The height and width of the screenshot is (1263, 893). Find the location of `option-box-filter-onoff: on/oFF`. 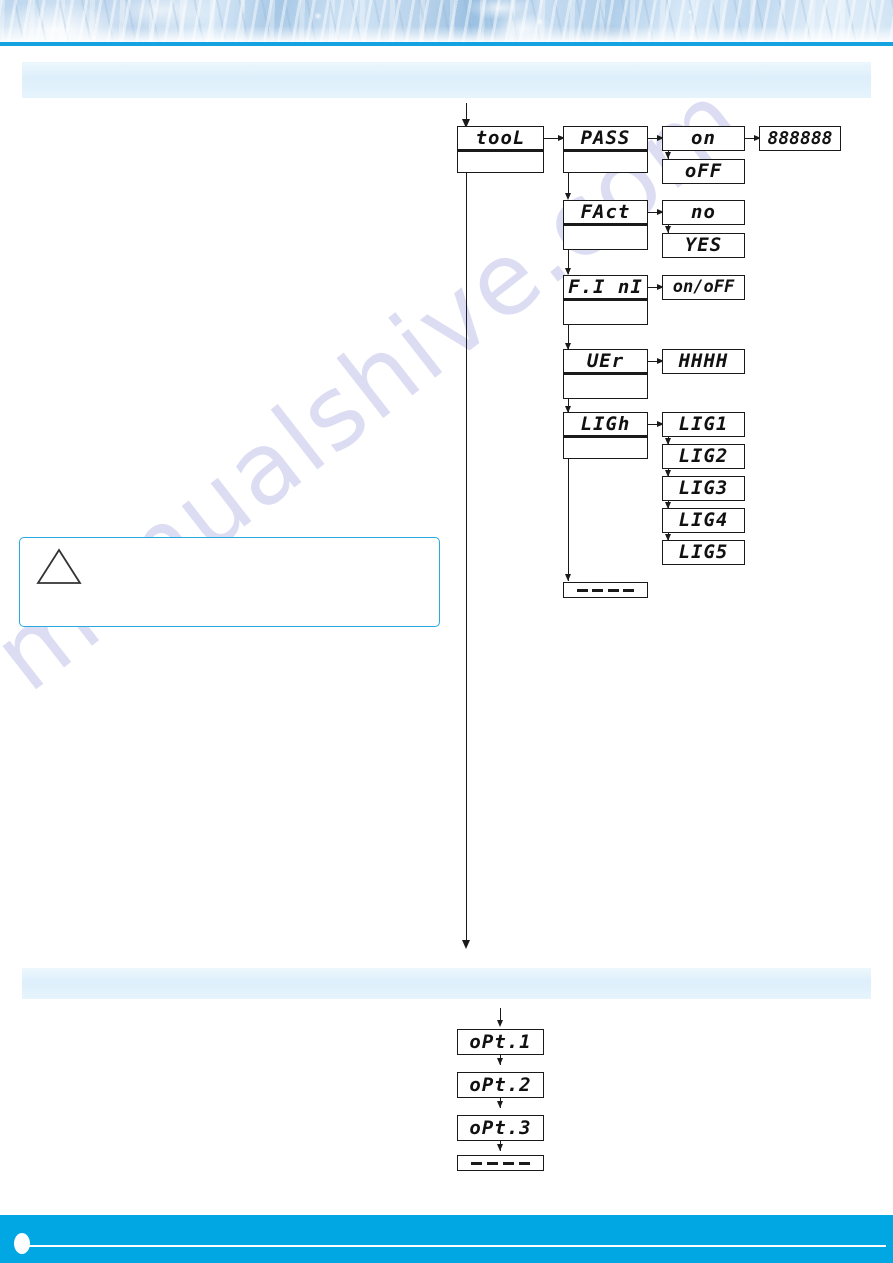

option-box-filter-onoff: on/oFF is located at coordinates (703, 287).